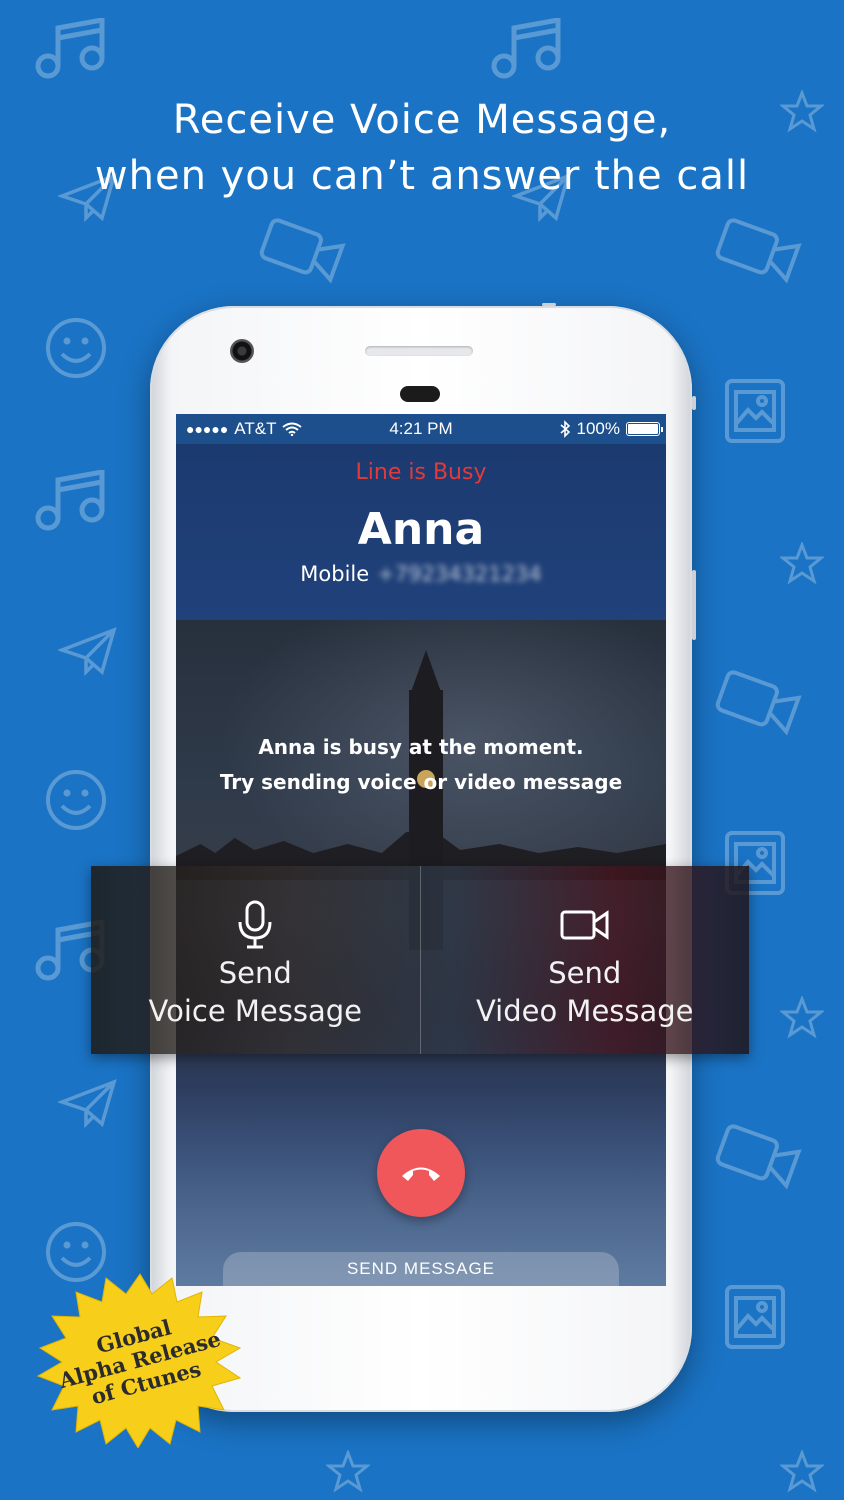 This screenshot has height=1500, width=844. I want to click on call-header: Line is Busy Anna Mobile +79234321234, so click(421, 532).